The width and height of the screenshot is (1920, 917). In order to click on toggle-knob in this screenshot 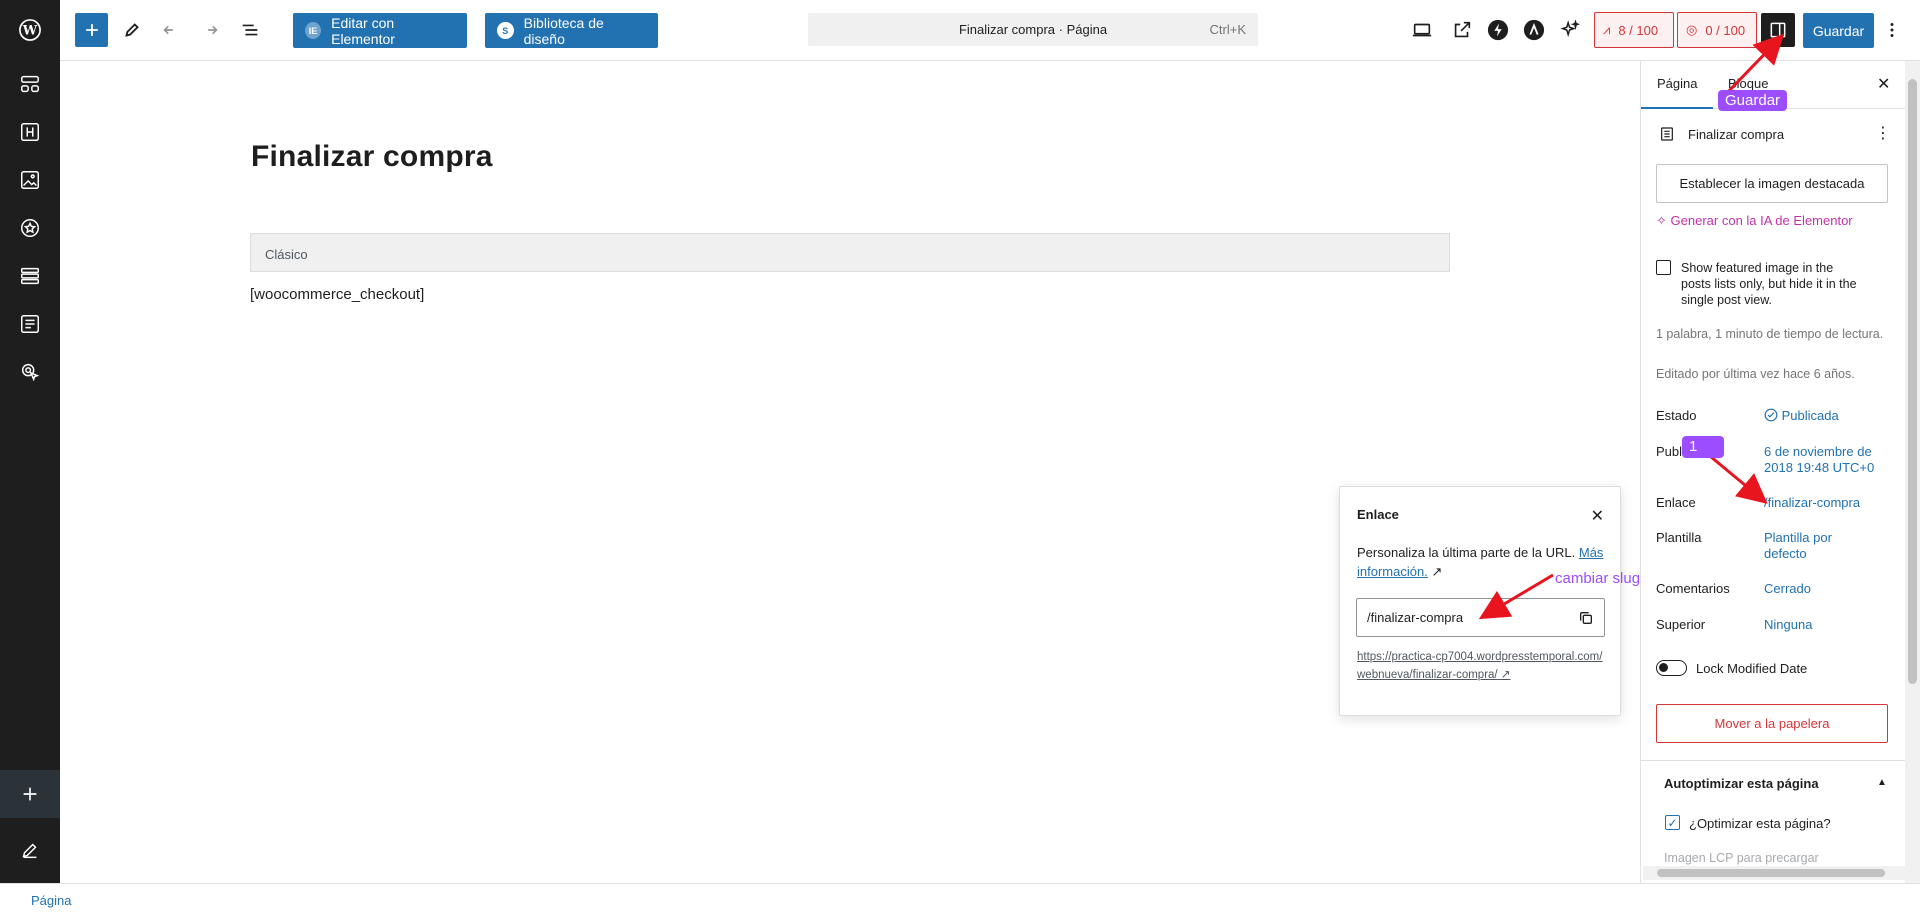, I will do `click(1663, 667)`.